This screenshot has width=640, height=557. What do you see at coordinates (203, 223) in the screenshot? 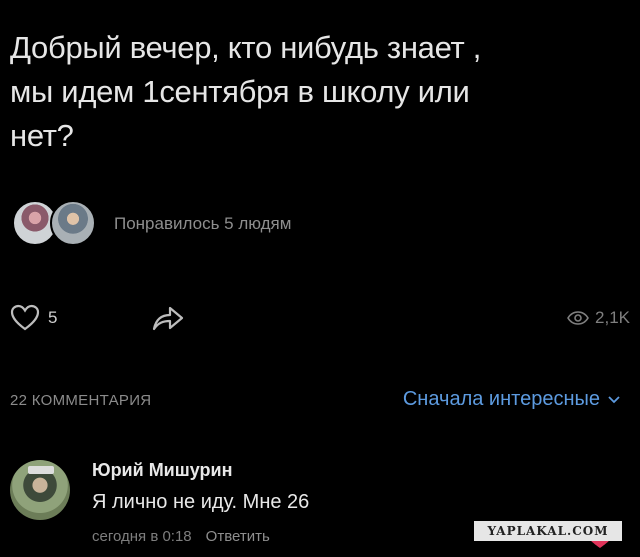
I see `likes-summary-text: Понравилось 5 людям` at bounding box center [203, 223].